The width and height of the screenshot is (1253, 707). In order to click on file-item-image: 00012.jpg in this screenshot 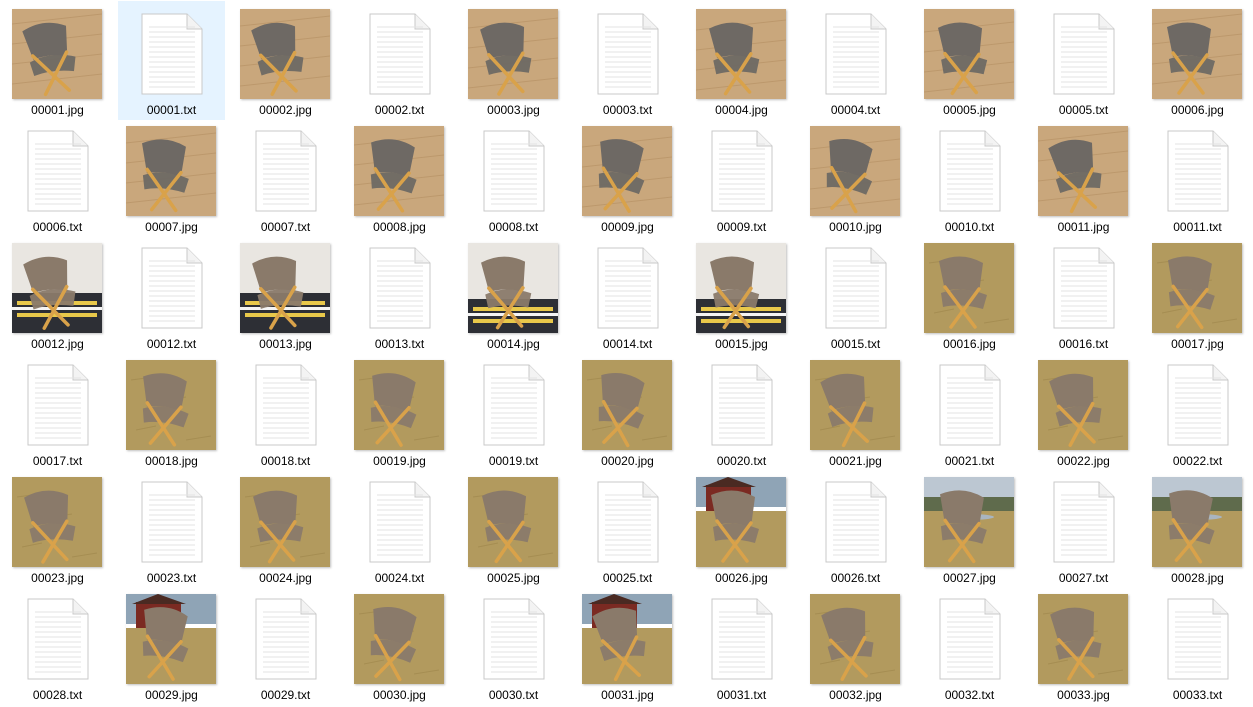, I will do `click(57, 294)`.